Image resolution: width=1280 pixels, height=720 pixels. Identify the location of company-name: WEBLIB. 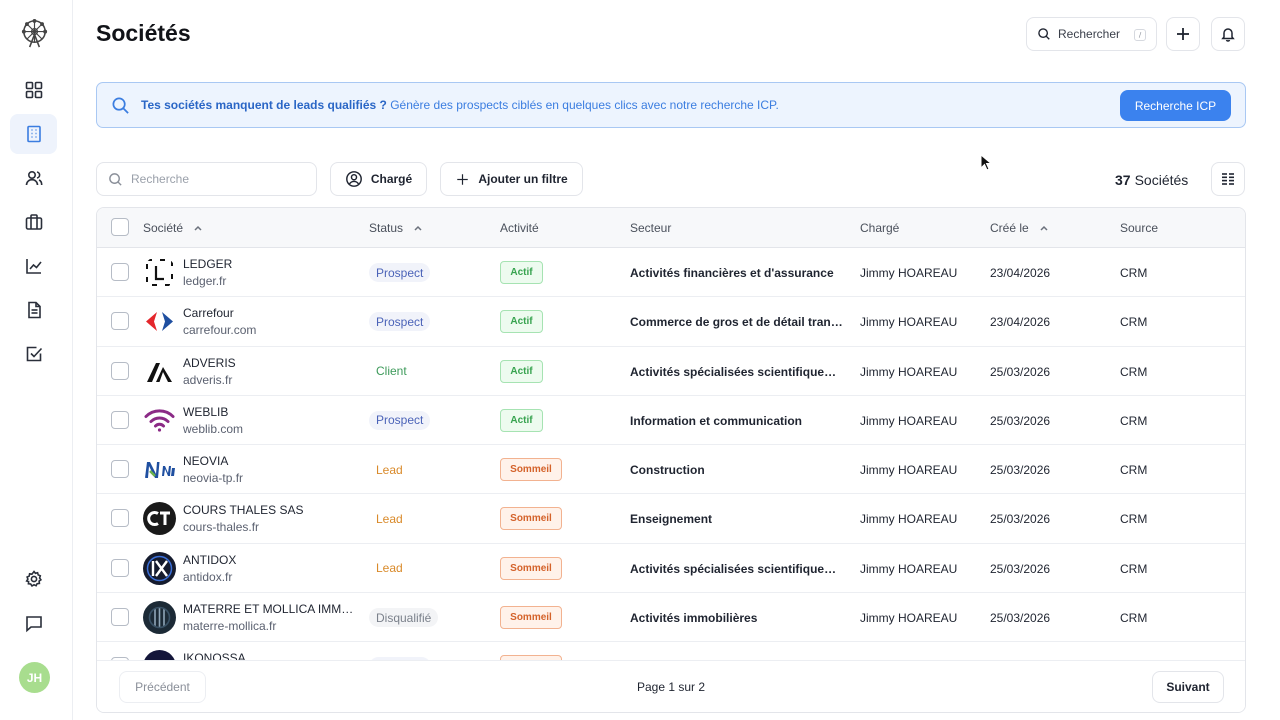
(205, 412).